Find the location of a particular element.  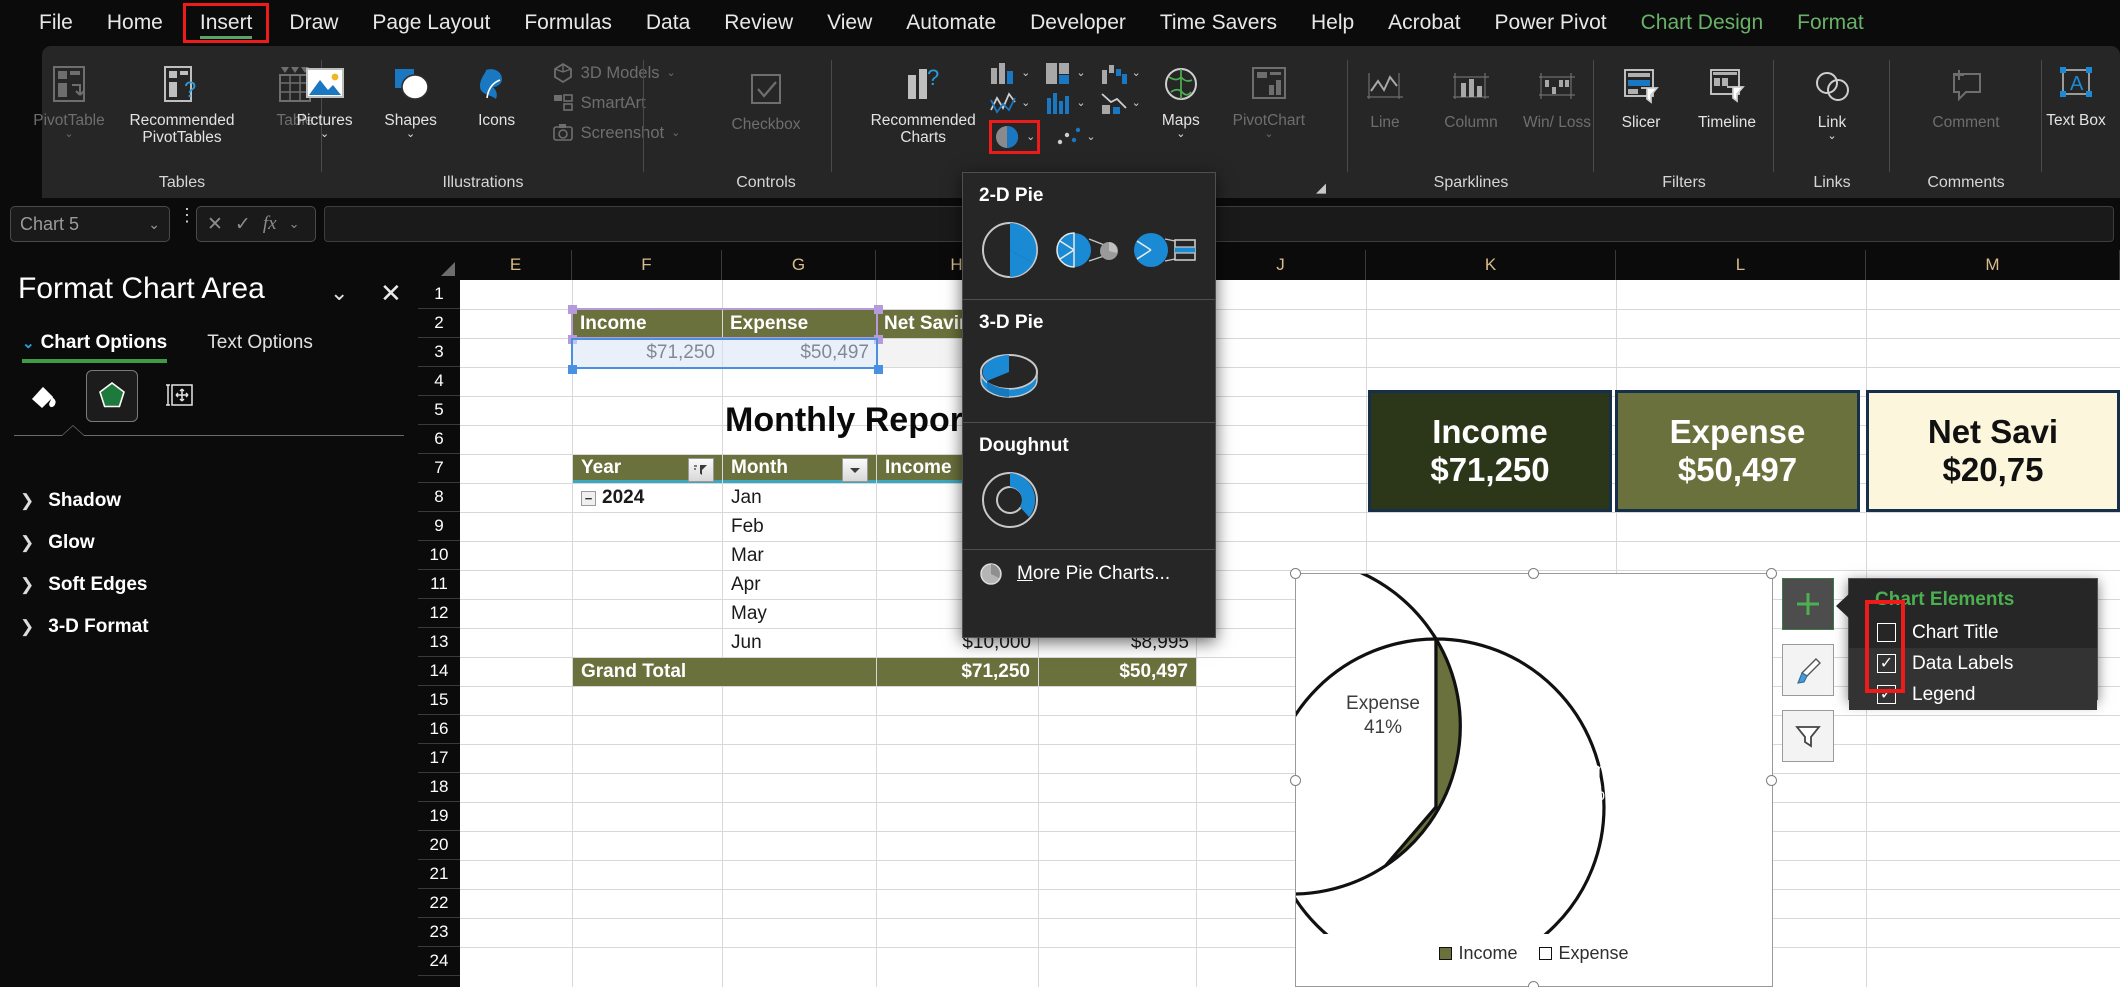

size-properties-icon is located at coordinates (180, 396).